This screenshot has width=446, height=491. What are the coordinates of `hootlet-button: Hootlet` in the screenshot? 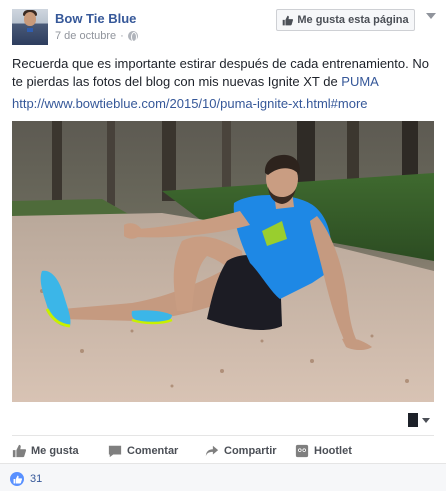 It's located at (323, 451).